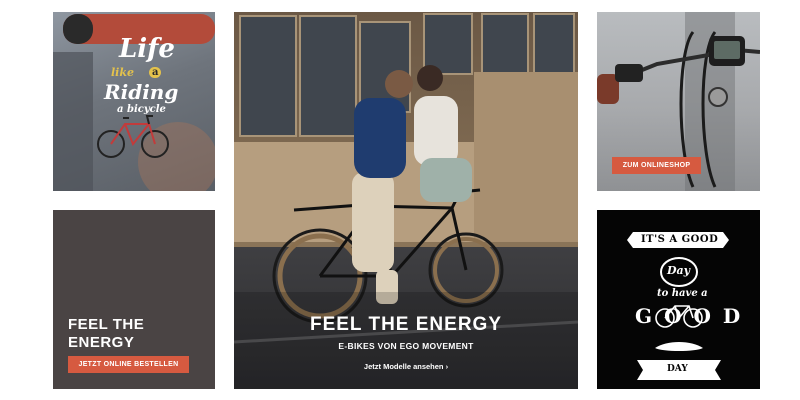 This screenshot has height=400, width=800. Describe the element at coordinates (678, 101) in the screenshot. I see `onlineshop-tile: ZUM ONLINESHOP` at that location.